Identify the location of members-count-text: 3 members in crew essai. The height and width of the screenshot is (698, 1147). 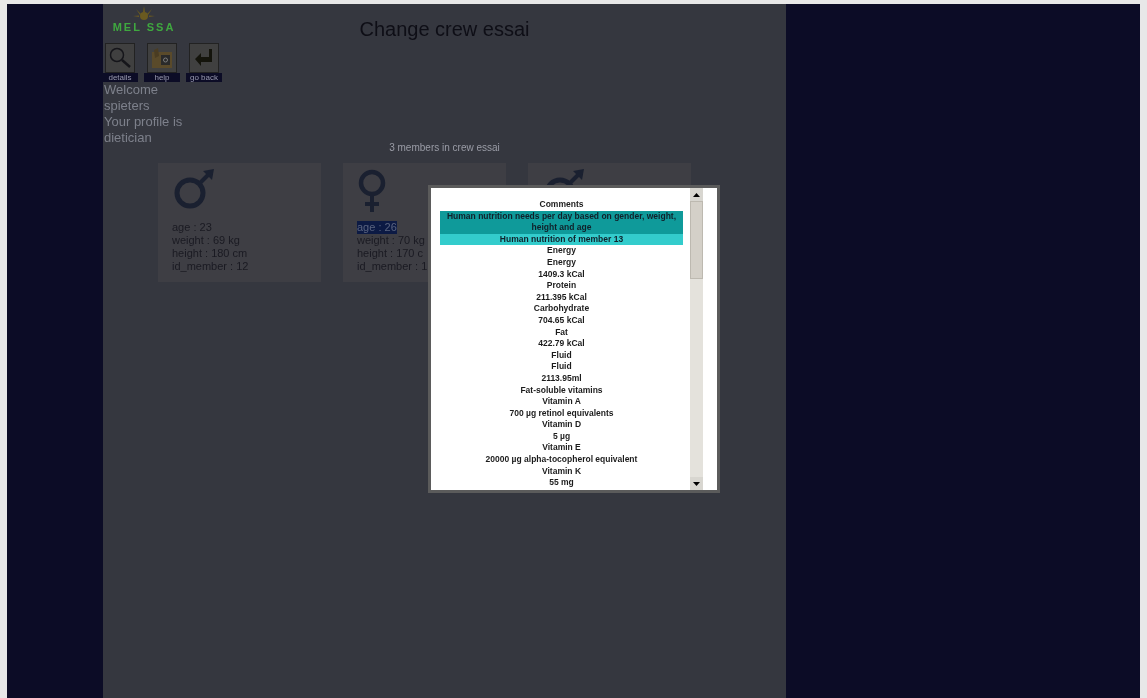
(444, 148).